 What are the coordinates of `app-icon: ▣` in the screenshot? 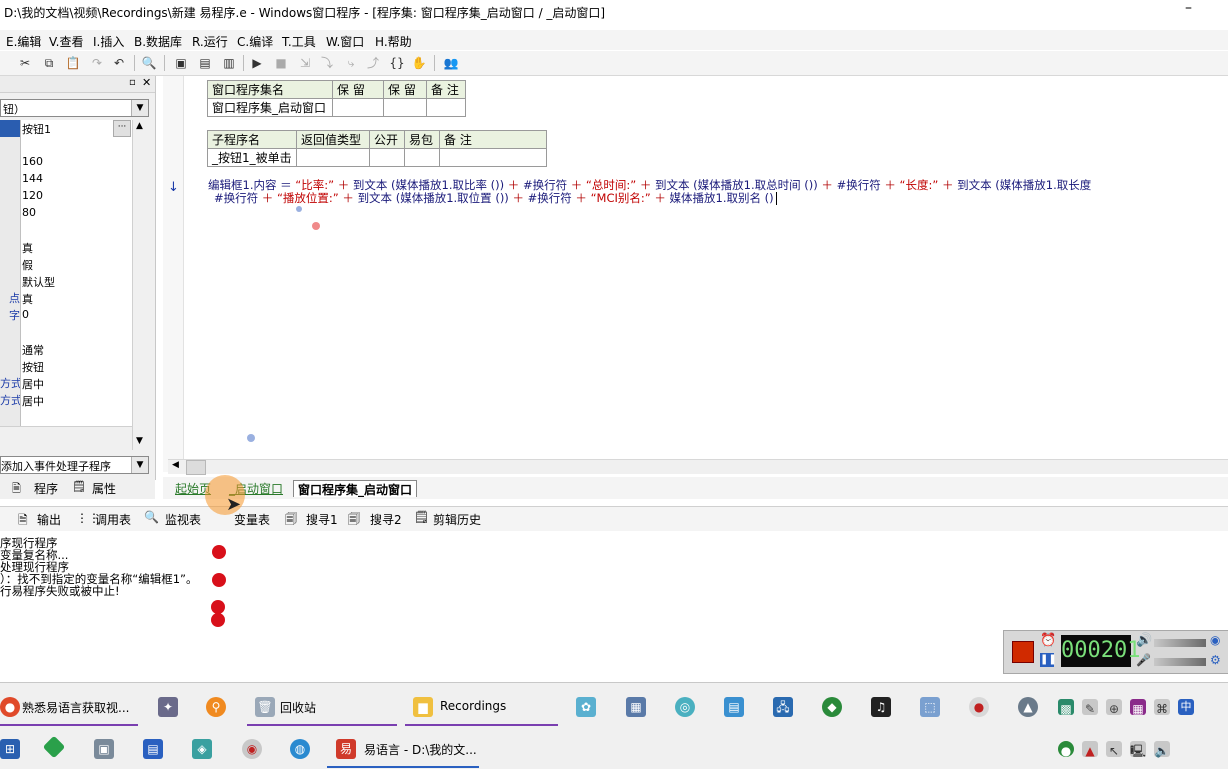 It's located at (104, 749).